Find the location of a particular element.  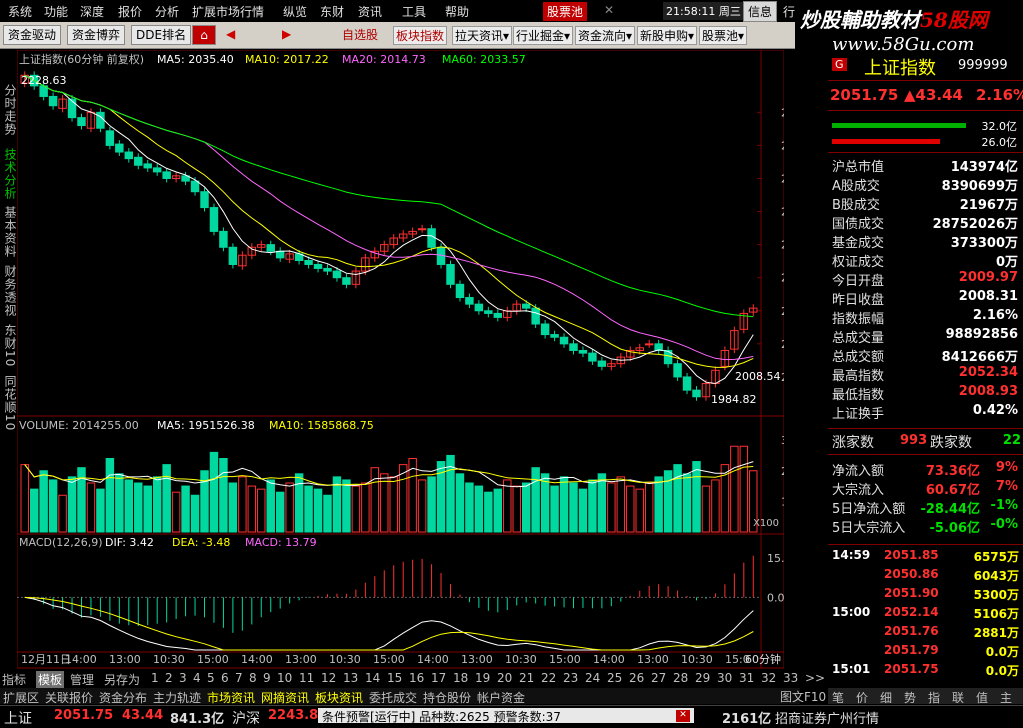

tick-row: 15:00 2052.14 5106万 is located at coordinates (925, 614).